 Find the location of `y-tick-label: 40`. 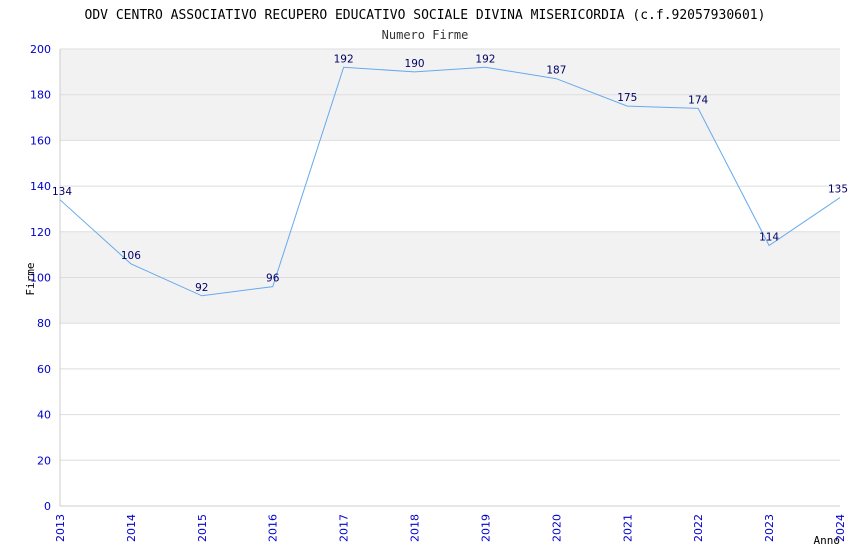

y-tick-label: 40 is located at coordinates (44, 415).